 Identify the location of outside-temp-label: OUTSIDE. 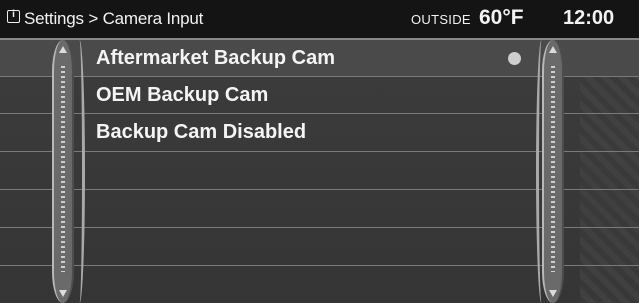
(441, 19).